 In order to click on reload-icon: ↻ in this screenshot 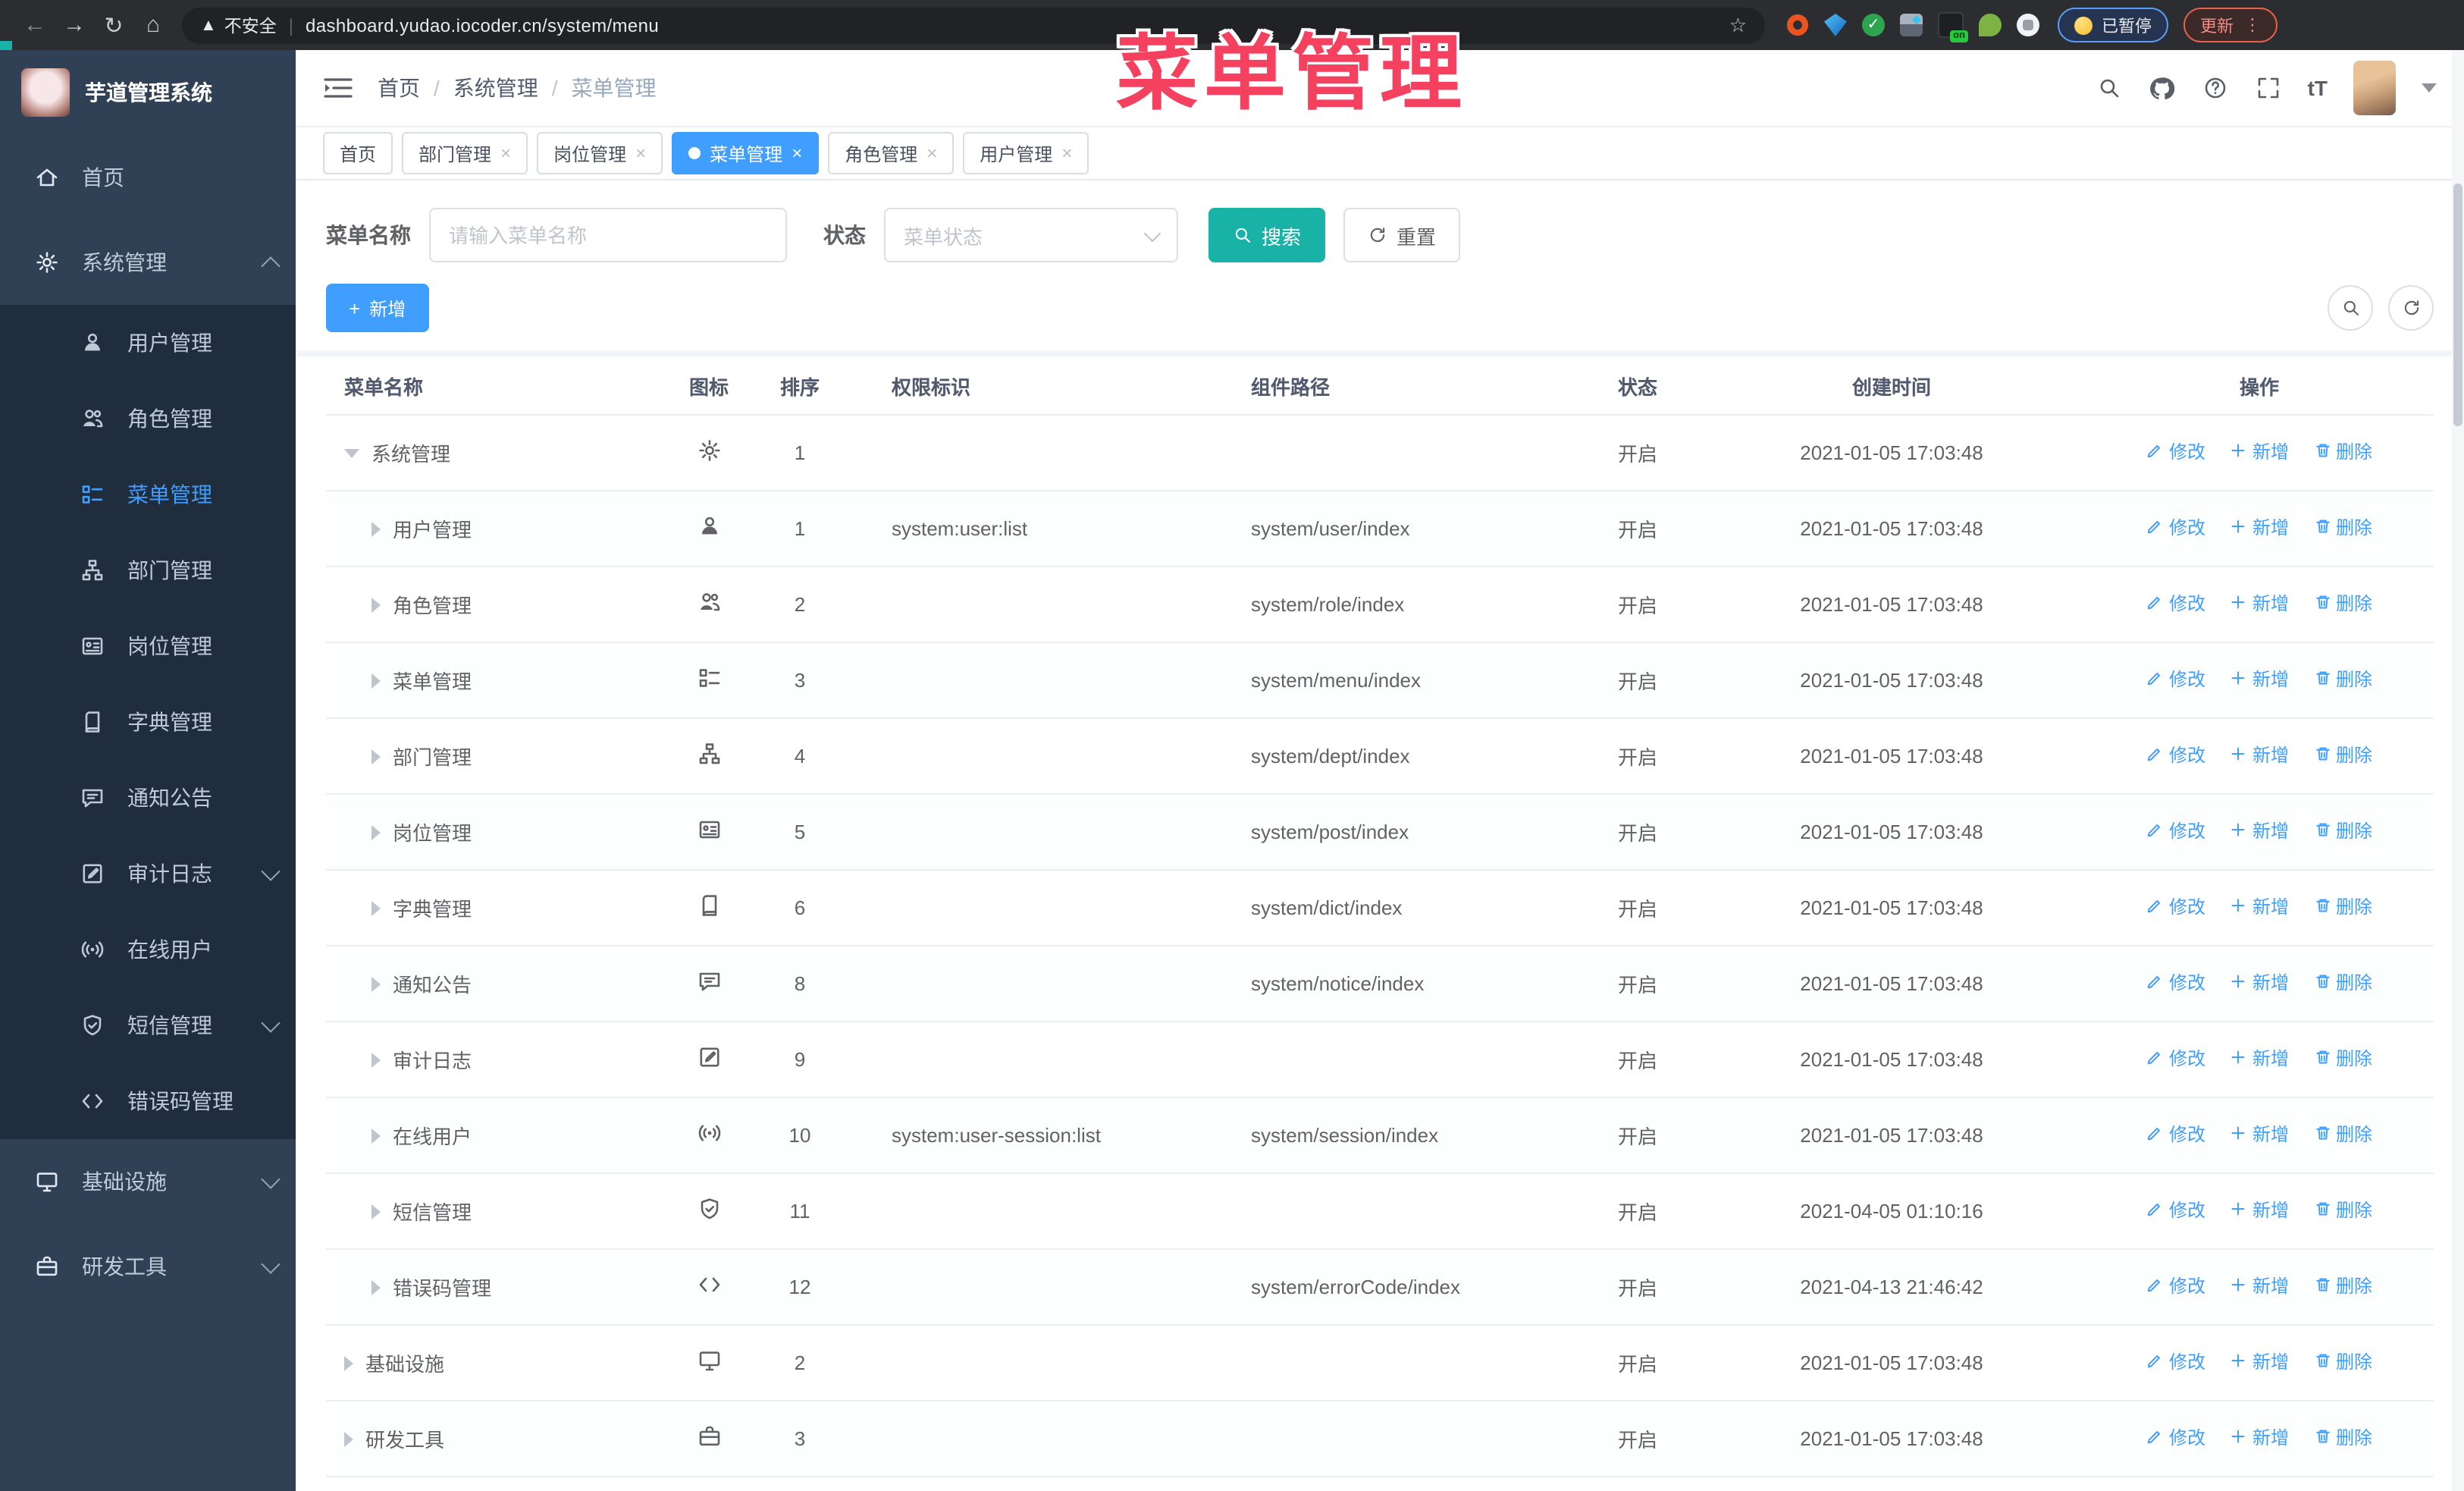, I will do `click(114, 25)`.